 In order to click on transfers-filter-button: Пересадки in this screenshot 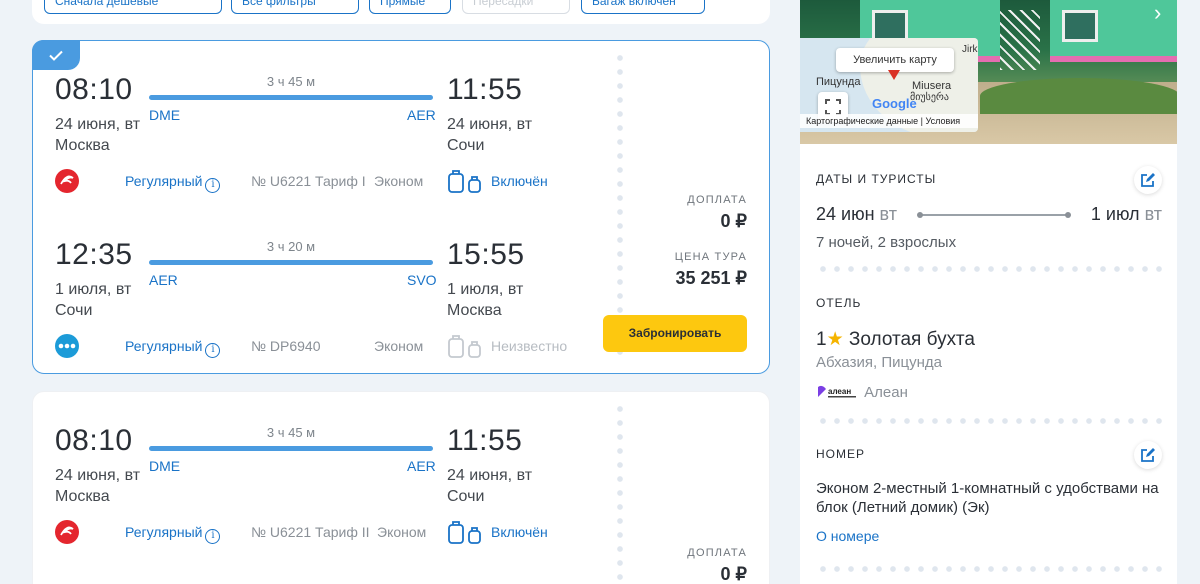, I will do `click(516, 7)`.